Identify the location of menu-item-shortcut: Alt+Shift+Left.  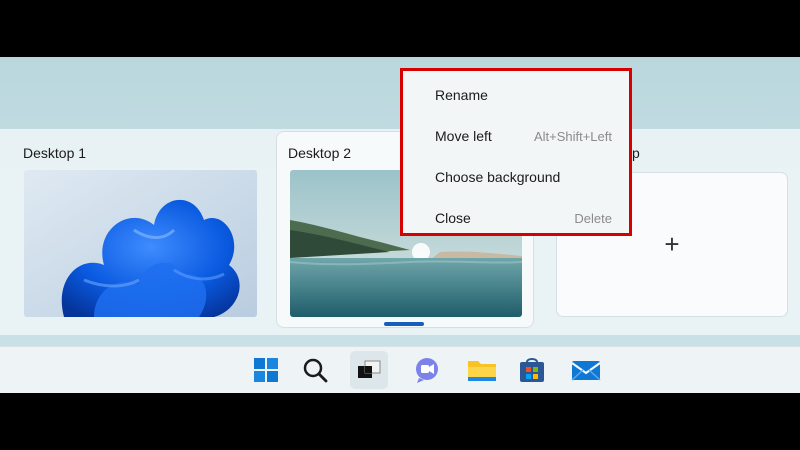
(572, 136).